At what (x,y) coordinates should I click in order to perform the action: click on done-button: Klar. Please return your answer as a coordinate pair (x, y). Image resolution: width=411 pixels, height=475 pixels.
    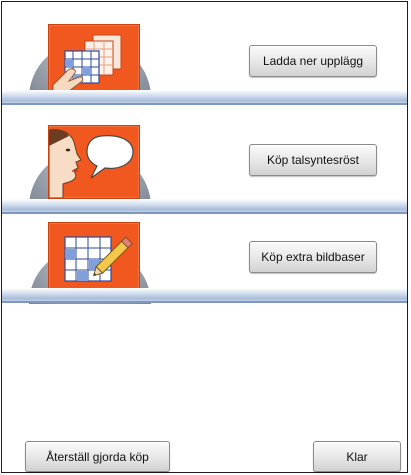
    Looking at the image, I should click on (357, 456).